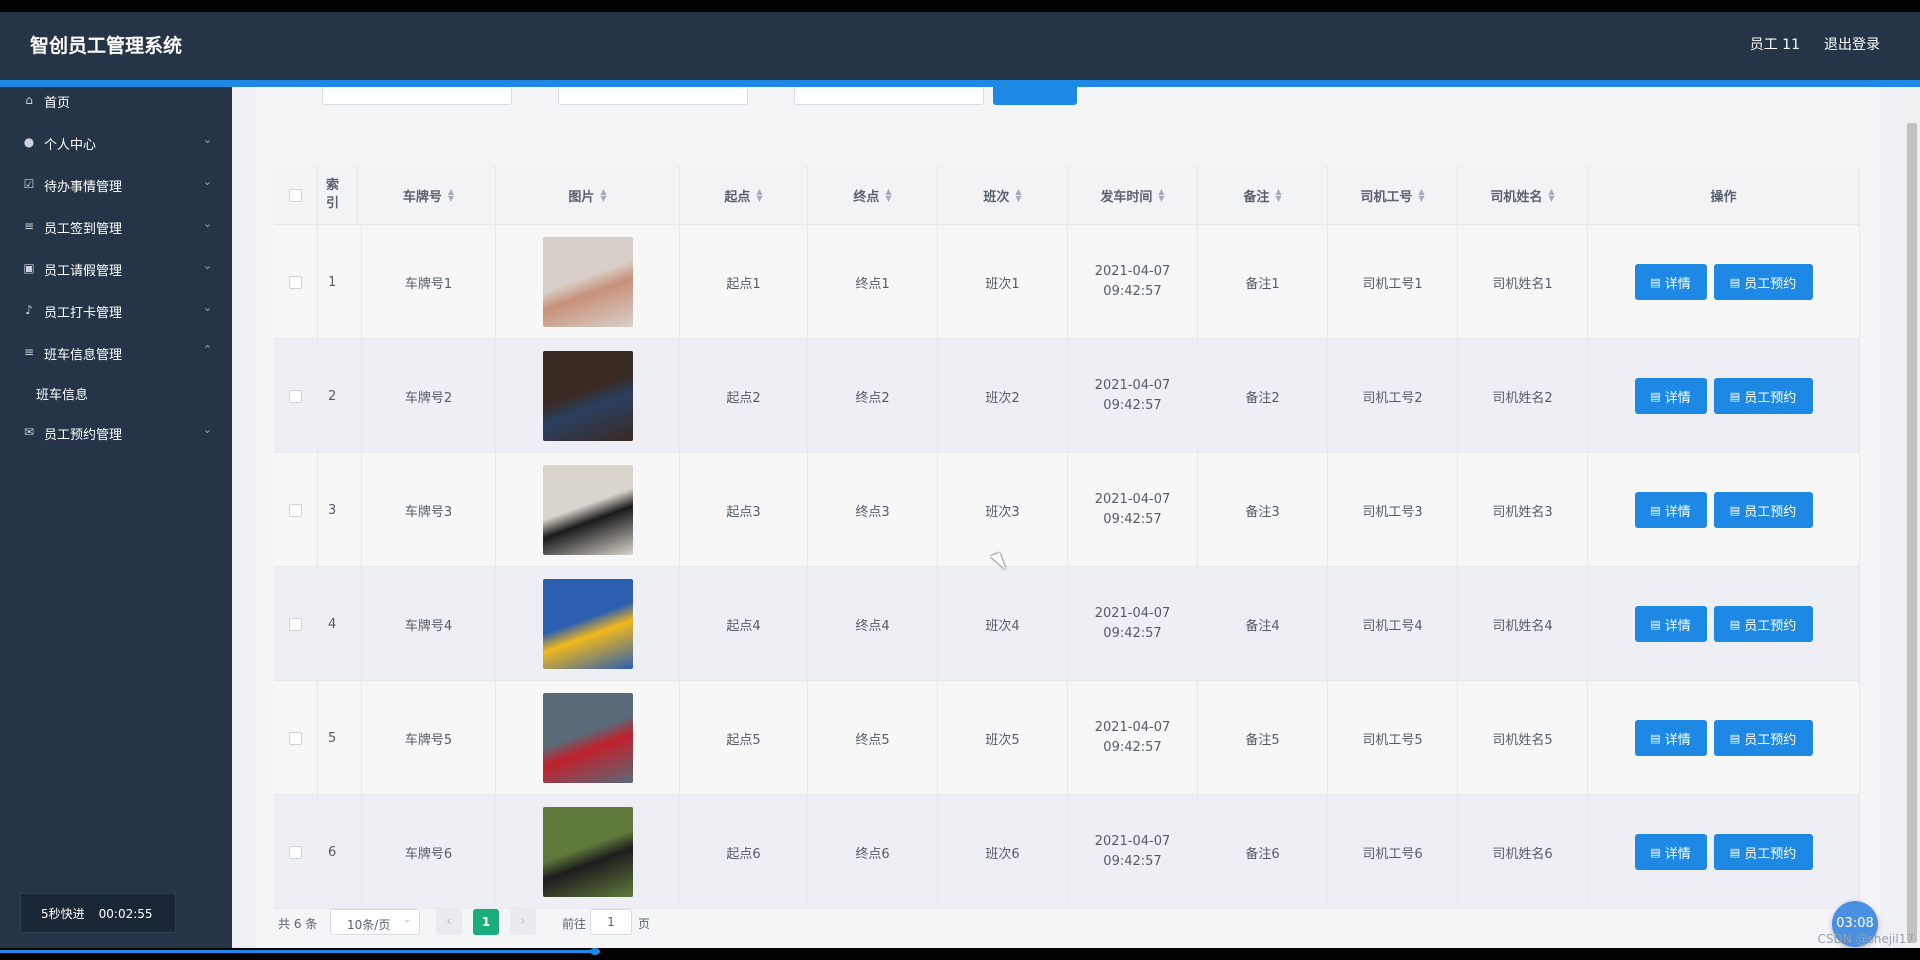 The height and width of the screenshot is (960, 1920). Describe the element at coordinates (1002, 512) in the screenshot. I see `cell-shift: 班次3` at that location.